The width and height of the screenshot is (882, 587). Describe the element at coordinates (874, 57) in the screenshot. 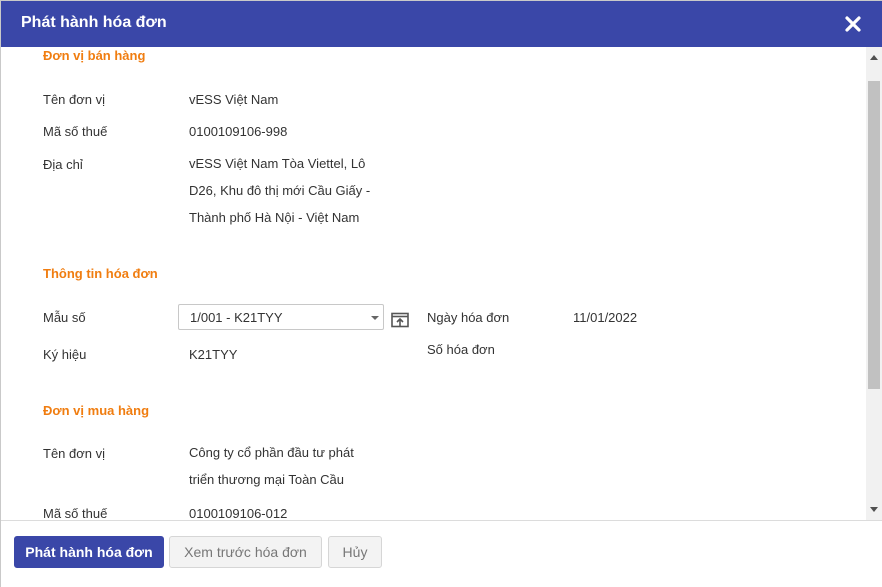

I see `scroll-up-icon` at that location.